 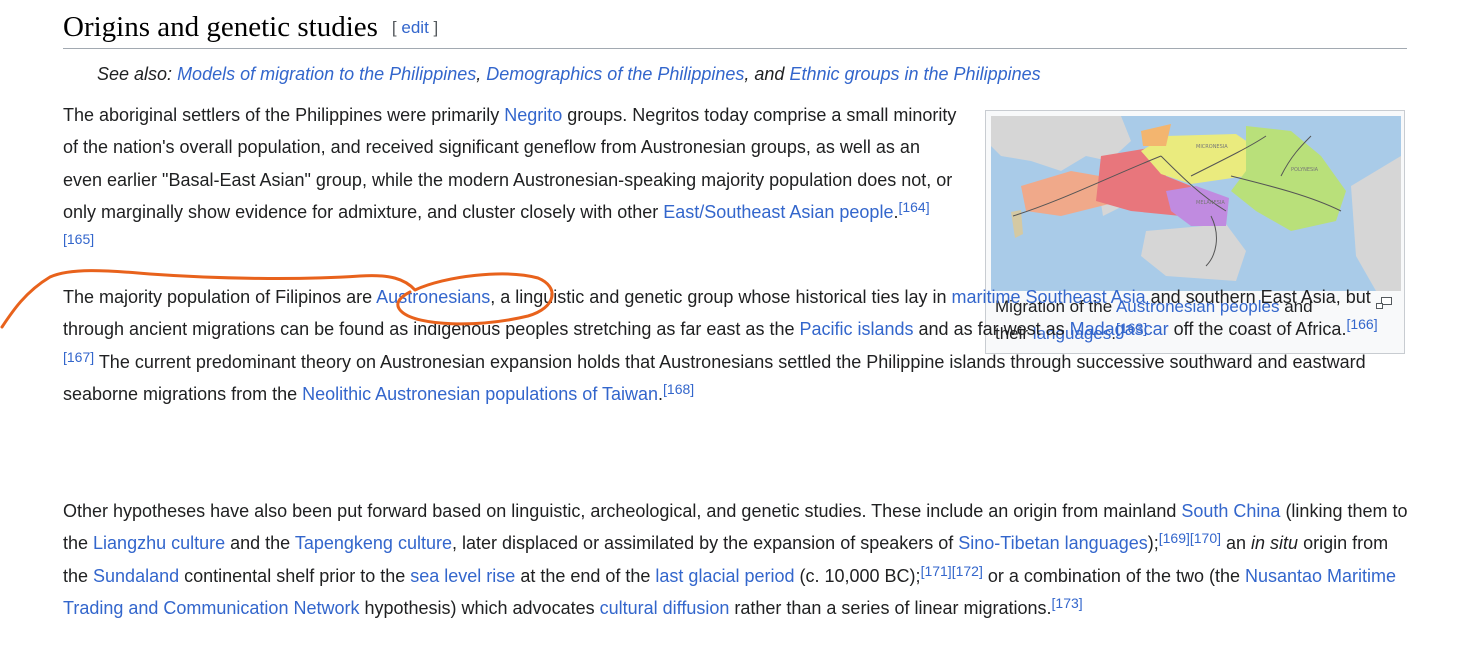 What do you see at coordinates (533, 115) in the screenshot?
I see `link-negrito: Negrito` at bounding box center [533, 115].